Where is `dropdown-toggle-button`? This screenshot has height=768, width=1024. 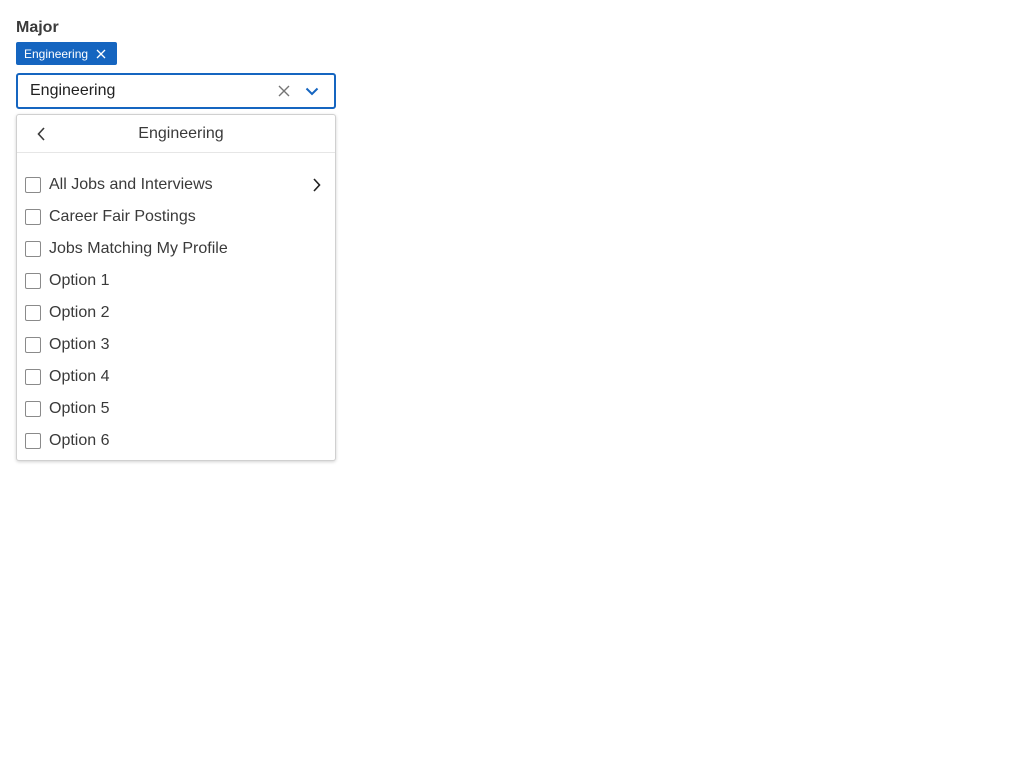
dropdown-toggle-button is located at coordinates (312, 91).